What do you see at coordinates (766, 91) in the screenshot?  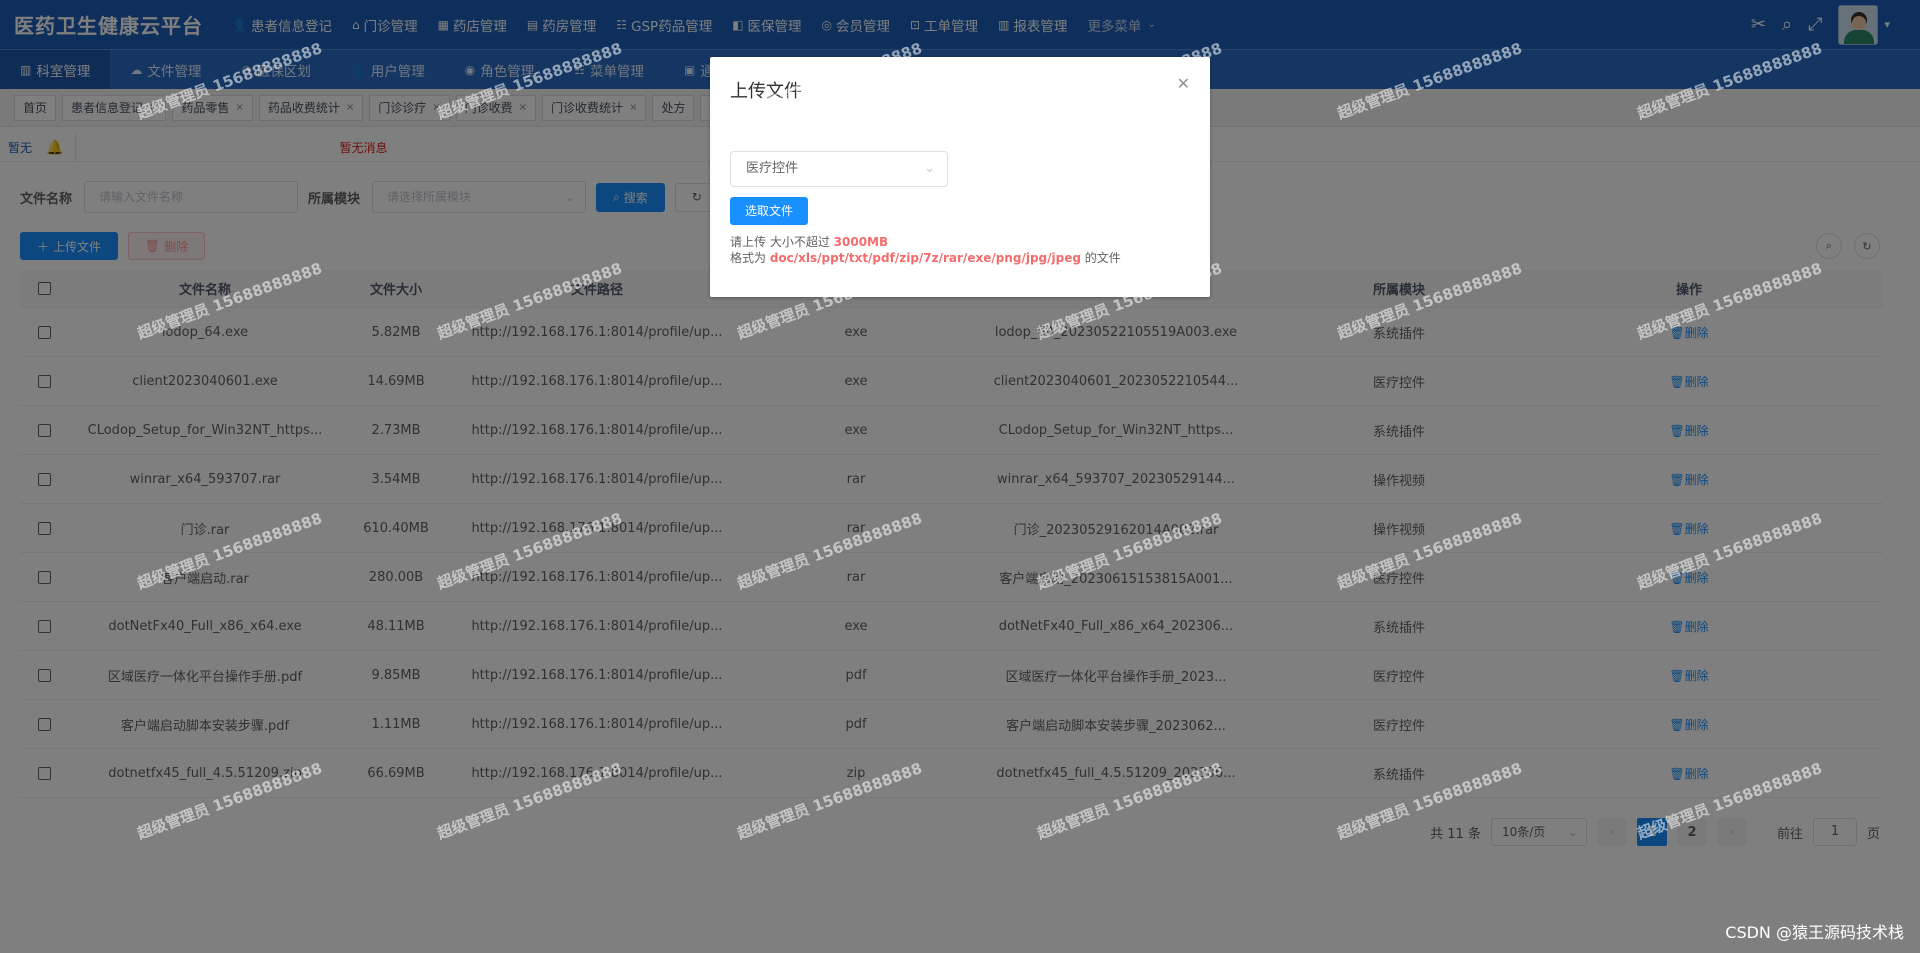 I see `dialog-title: 上传文件` at bounding box center [766, 91].